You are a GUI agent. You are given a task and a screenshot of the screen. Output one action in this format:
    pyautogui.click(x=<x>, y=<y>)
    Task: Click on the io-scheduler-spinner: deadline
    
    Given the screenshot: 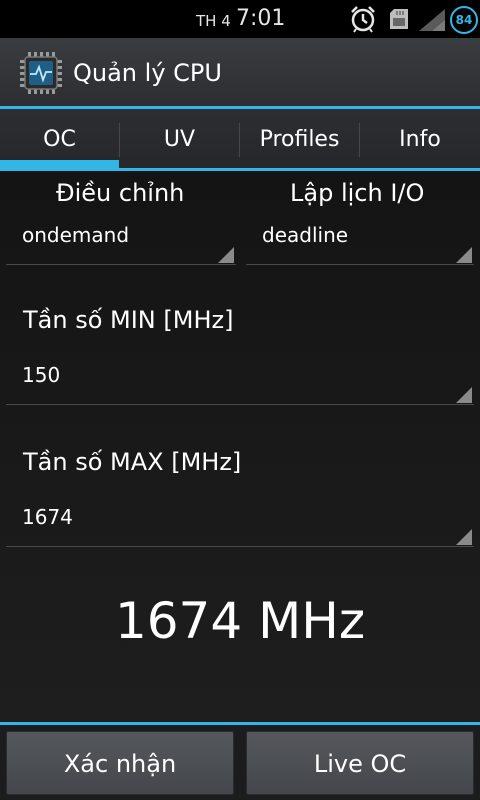 What is the action you would take?
    pyautogui.click(x=360, y=240)
    